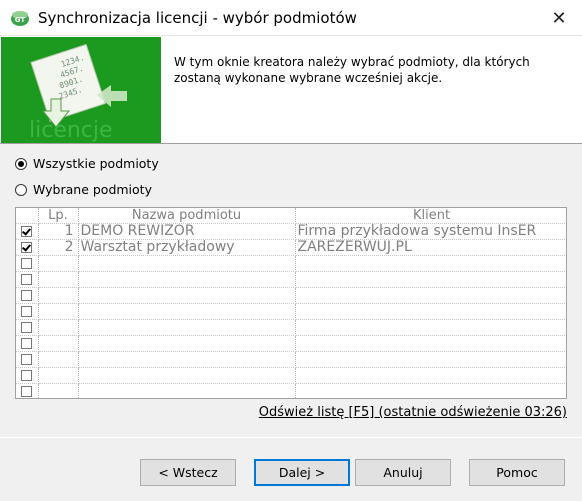  I want to click on radio-all-label: Wszystkie podmioty, so click(96, 163).